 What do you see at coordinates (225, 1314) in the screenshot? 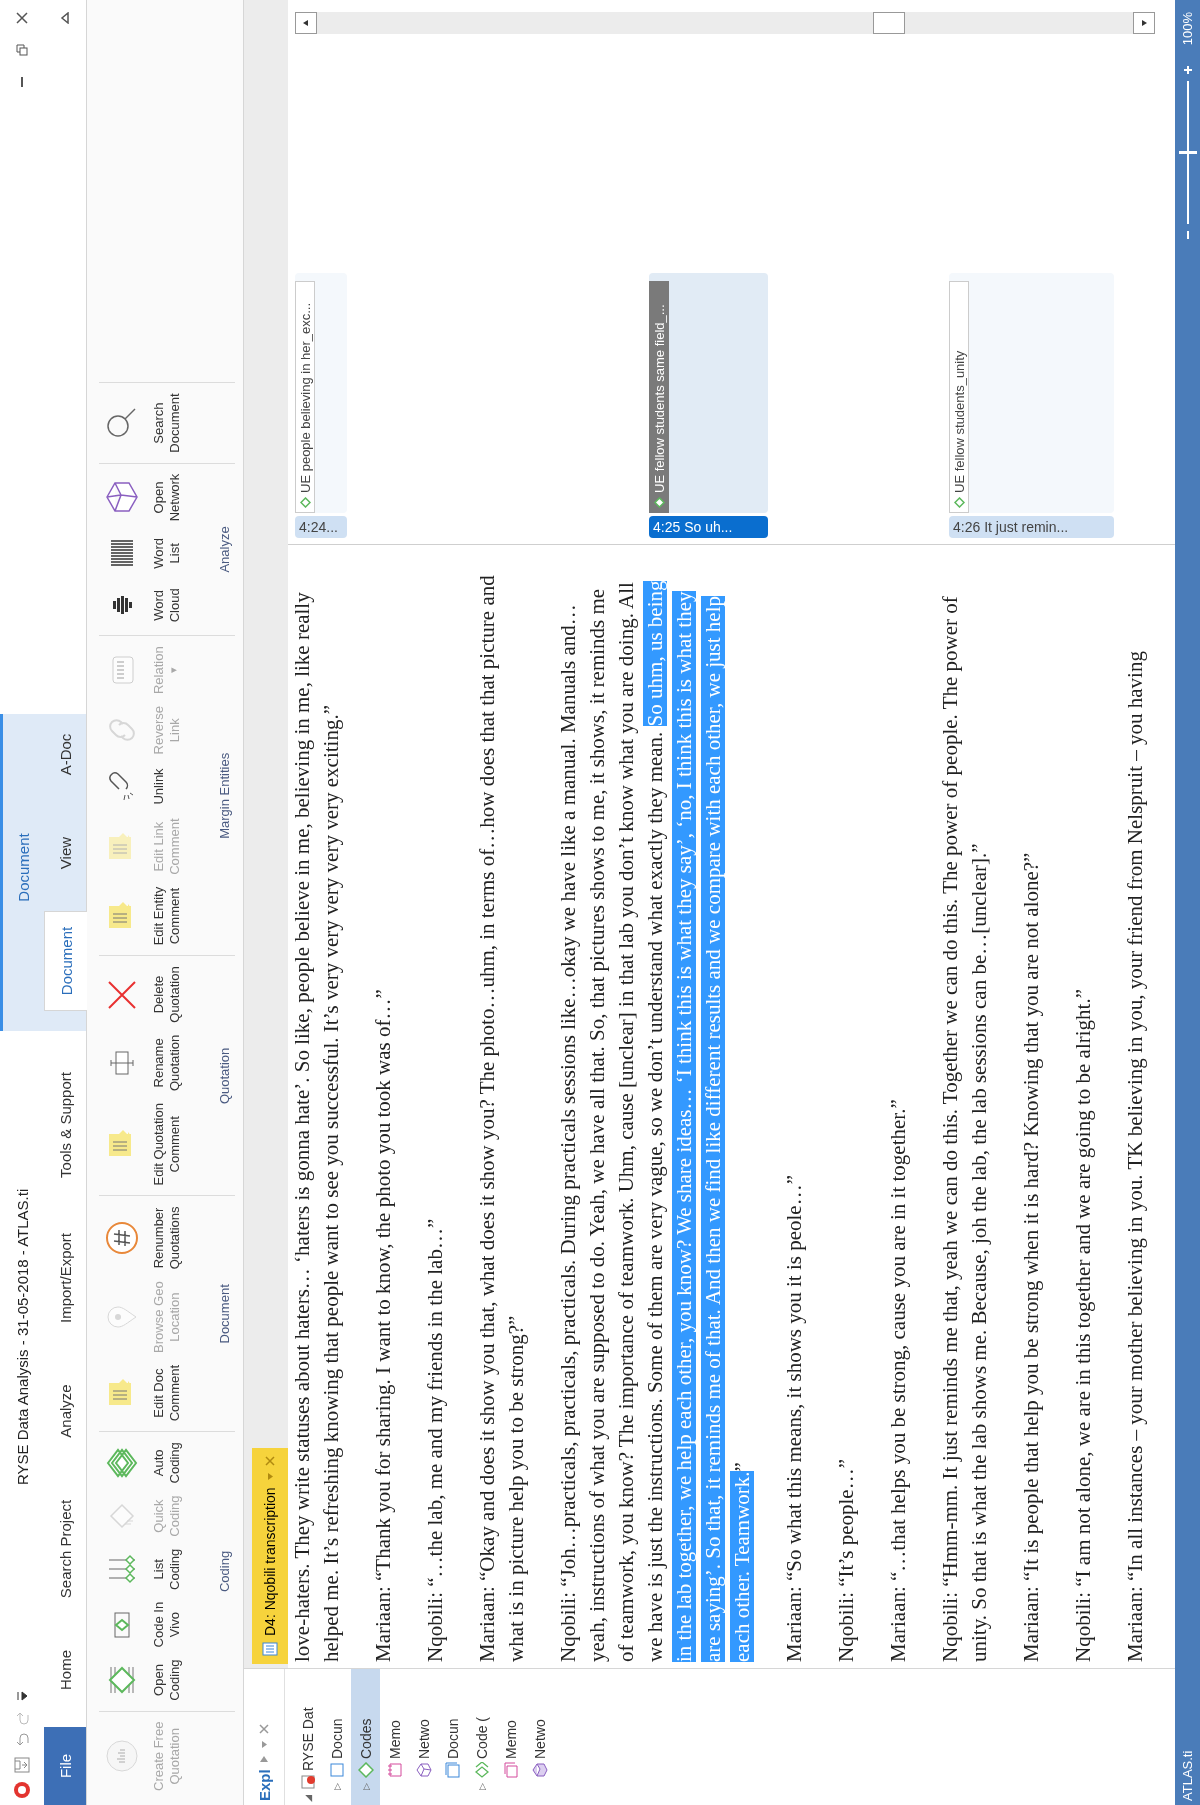
I see `ribbon-group-label: Document` at bounding box center [225, 1314].